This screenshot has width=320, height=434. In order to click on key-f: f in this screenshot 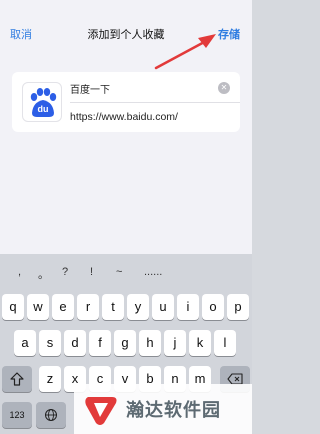, I will do `click(100, 343)`.